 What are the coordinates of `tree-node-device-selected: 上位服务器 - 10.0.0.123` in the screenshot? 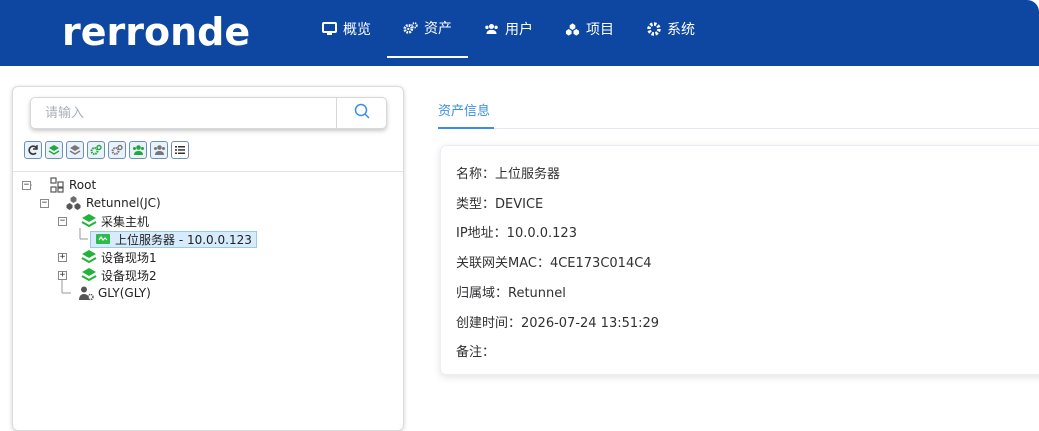 It's located at (173, 239).